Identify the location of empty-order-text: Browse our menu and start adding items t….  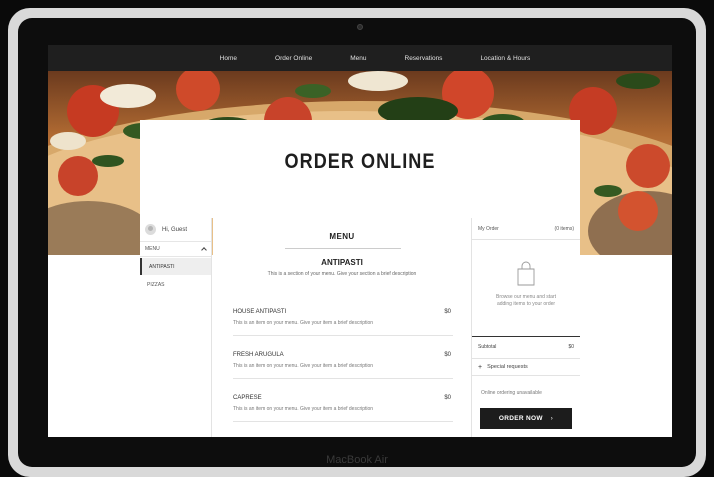
(526, 300).